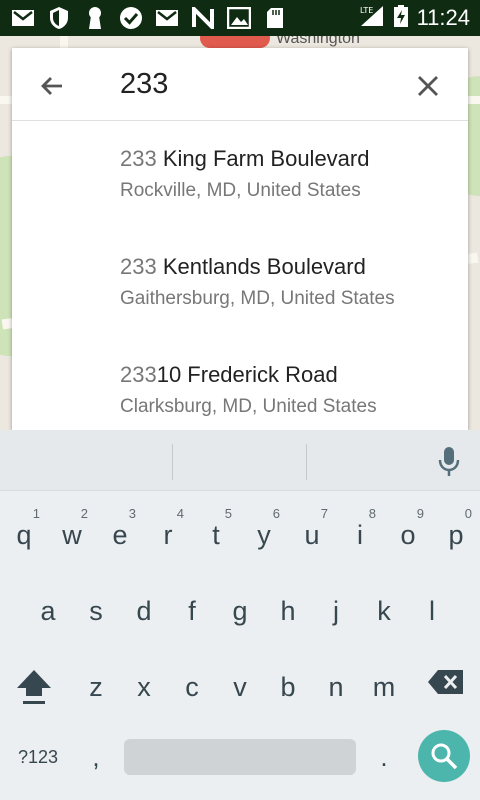 Image resolution: width=480 pixels, height=800 pixels. Describe the element at coordinates (264, 530) in the screenshot. I see `key-y: 6y` at that location.